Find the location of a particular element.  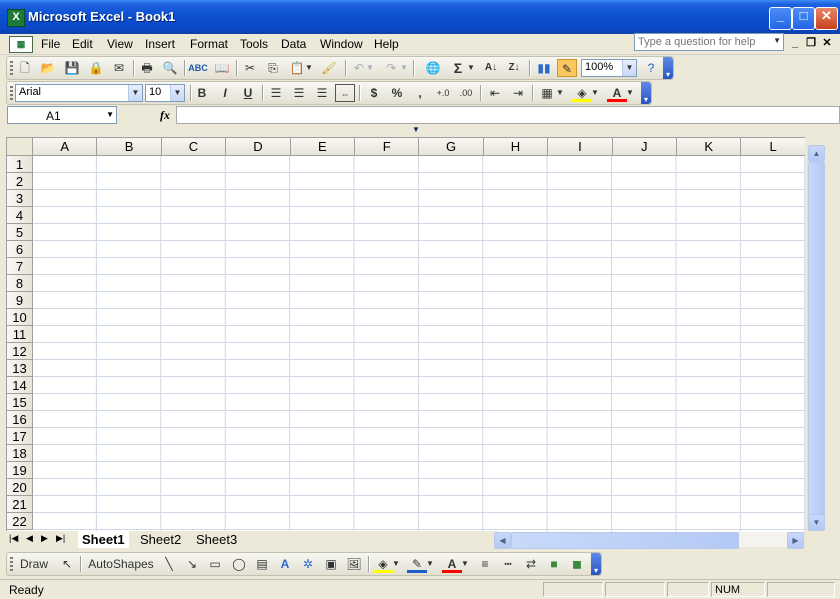

draw-fill-color-icon: ◈ is located at coordinates (383, 564).